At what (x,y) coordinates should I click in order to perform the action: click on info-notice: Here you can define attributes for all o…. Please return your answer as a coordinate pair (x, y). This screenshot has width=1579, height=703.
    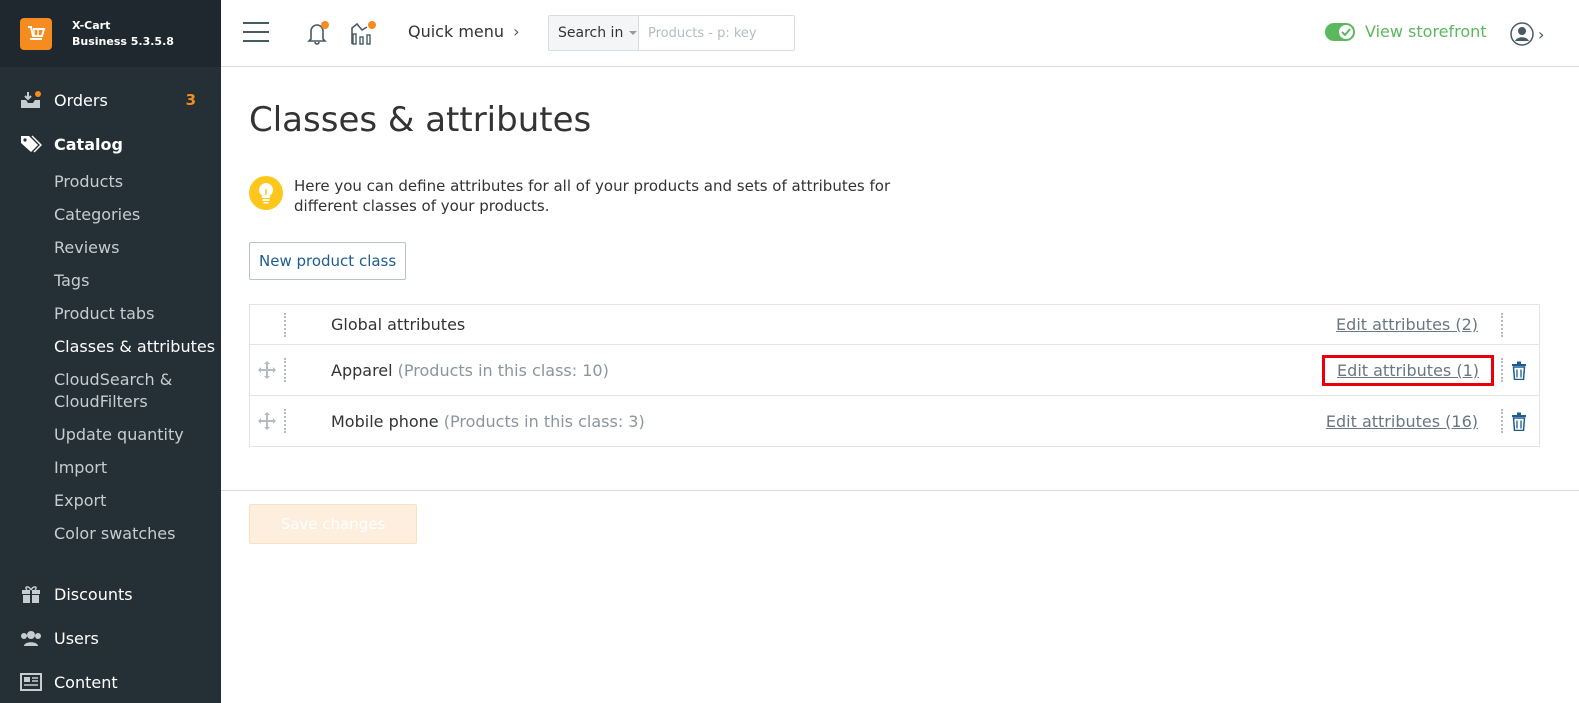
    Looking at the image, I should click on (571, 196).